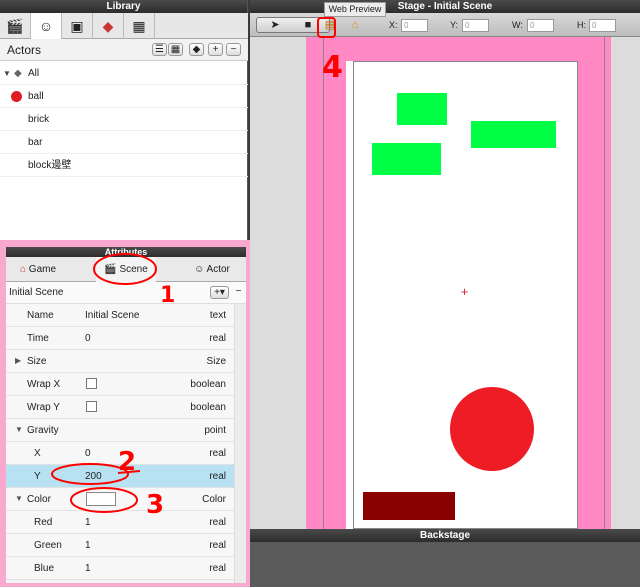  What do you see at coordinates (124, 50) in the screenshot?
I see `actors-bar: Actors ☰ ▦ ◆ + −` at bounding box center [124, 50].